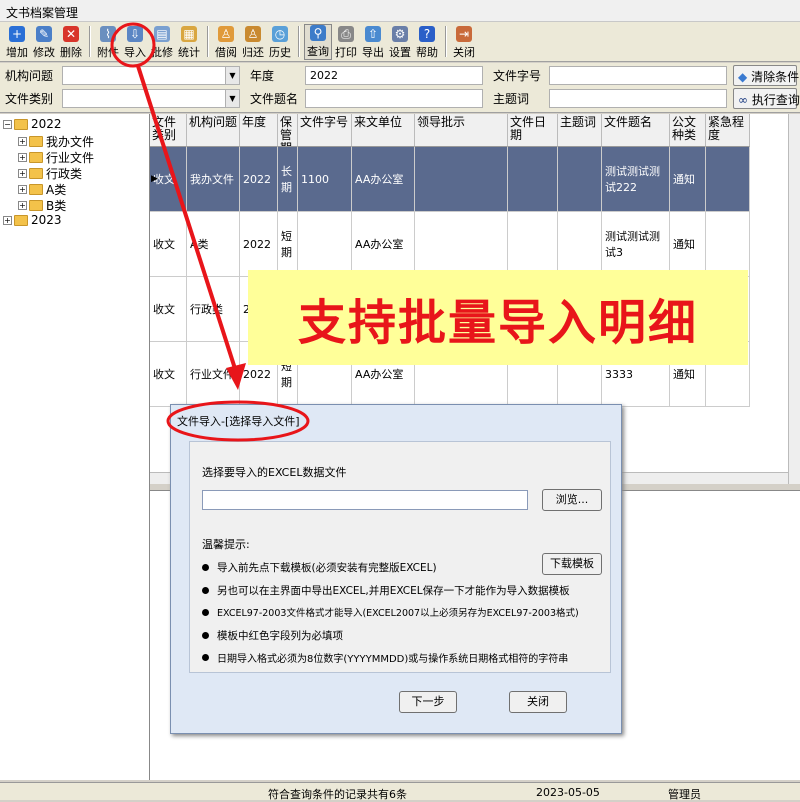 This screenshot has height=802, width=800. I want to click on clear-conditions-button: ◆ 清除条件, so click(766, 75).